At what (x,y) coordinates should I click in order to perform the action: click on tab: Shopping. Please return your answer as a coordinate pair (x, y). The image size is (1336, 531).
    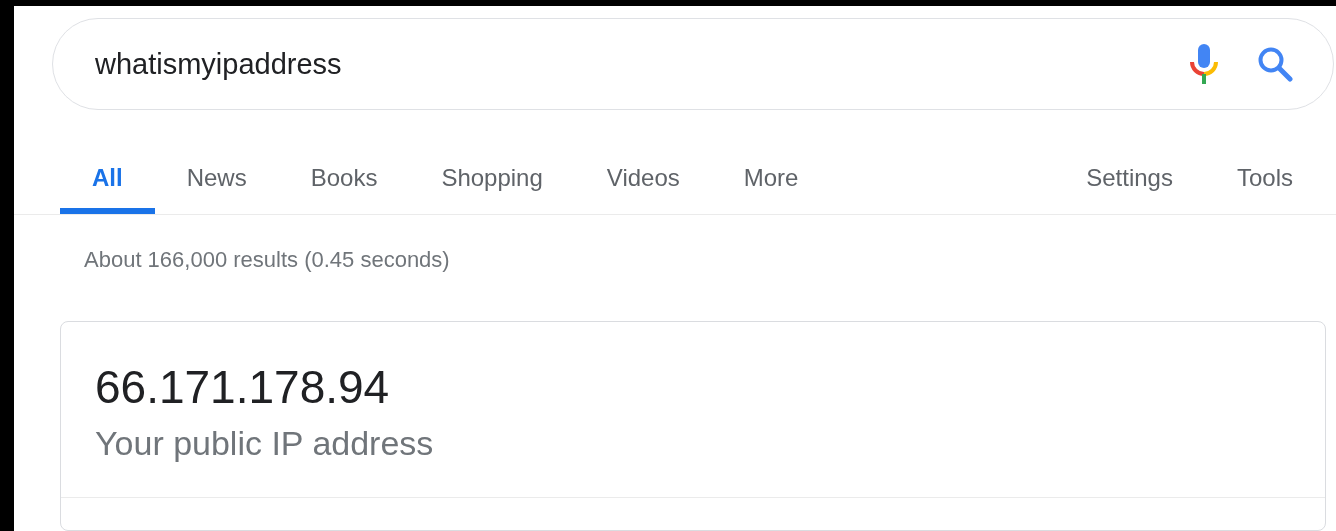
    Looking at the image, I should click on (492, 184).